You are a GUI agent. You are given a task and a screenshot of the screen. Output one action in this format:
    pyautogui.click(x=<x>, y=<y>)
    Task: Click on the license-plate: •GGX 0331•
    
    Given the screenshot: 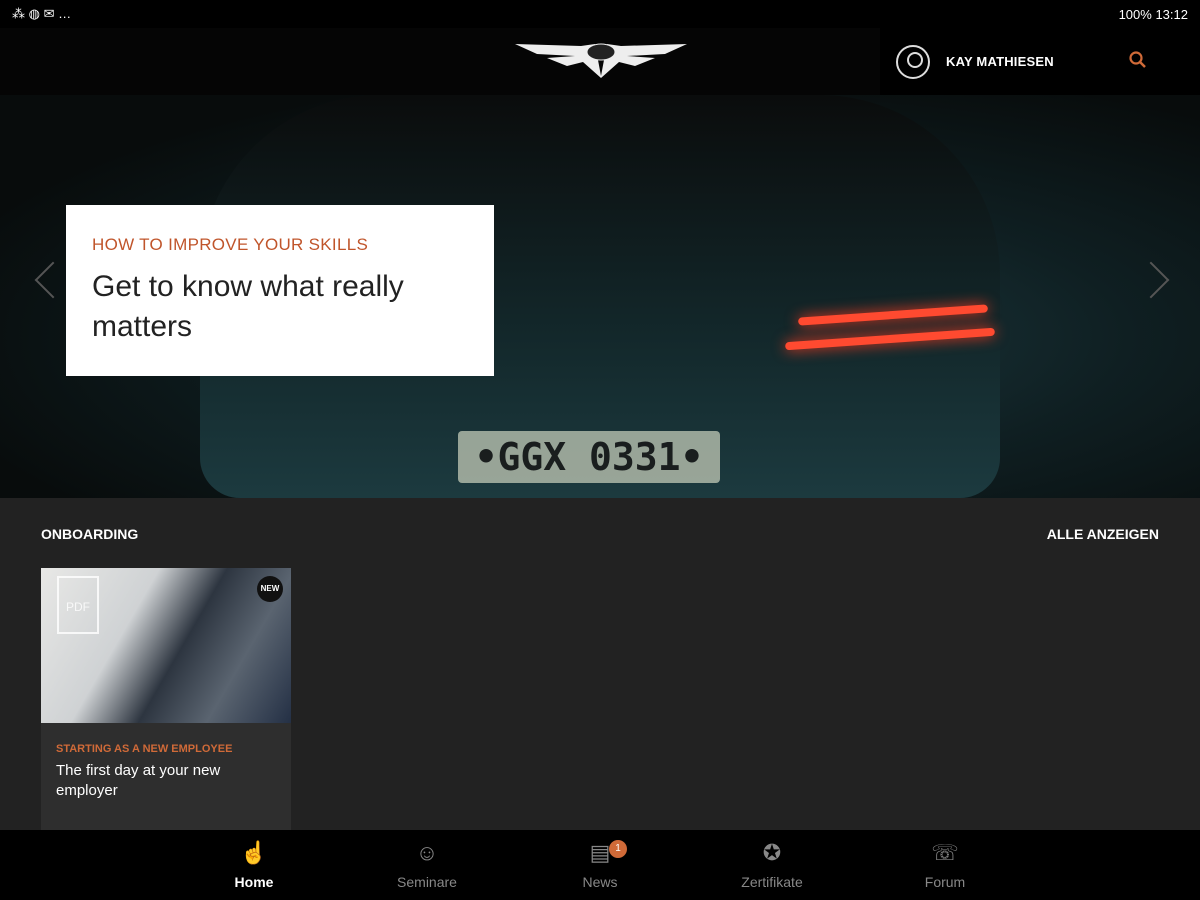 What is the action you would take?
    pyautogui.click(x=589, y=457)
    